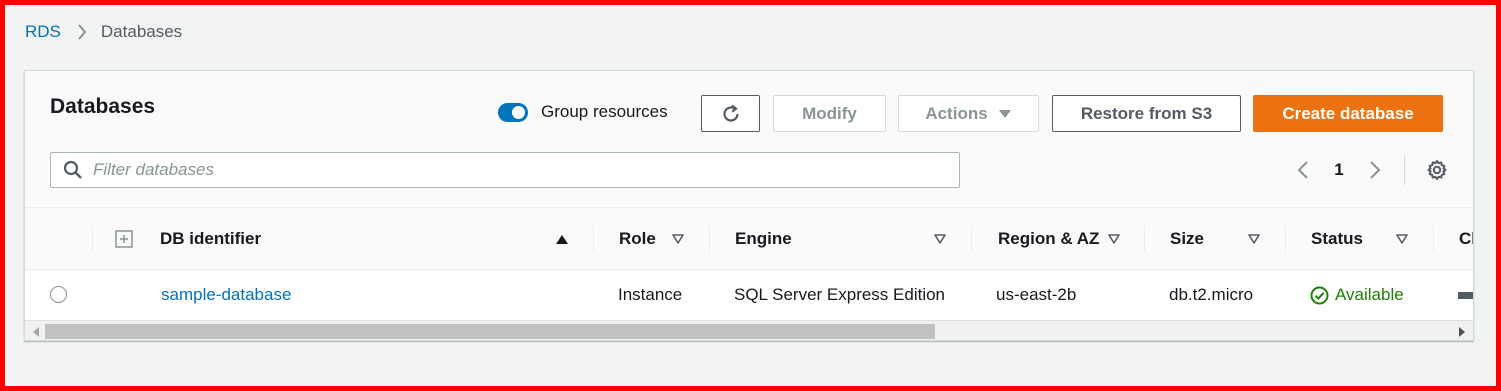  Describe the element at coordinates (763, 239) in the screenshot. I see `column-header-engine: Engine` at that location.